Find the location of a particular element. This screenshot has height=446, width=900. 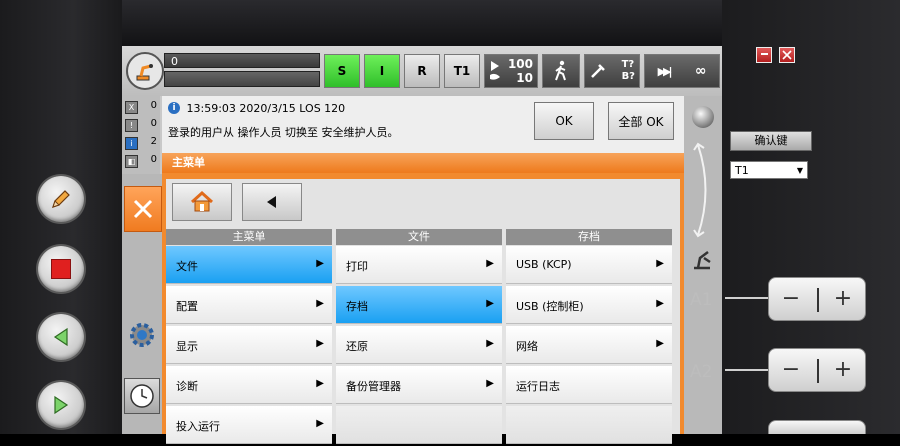

operating-mode-value: T1 is located at coordinates (742, 170).